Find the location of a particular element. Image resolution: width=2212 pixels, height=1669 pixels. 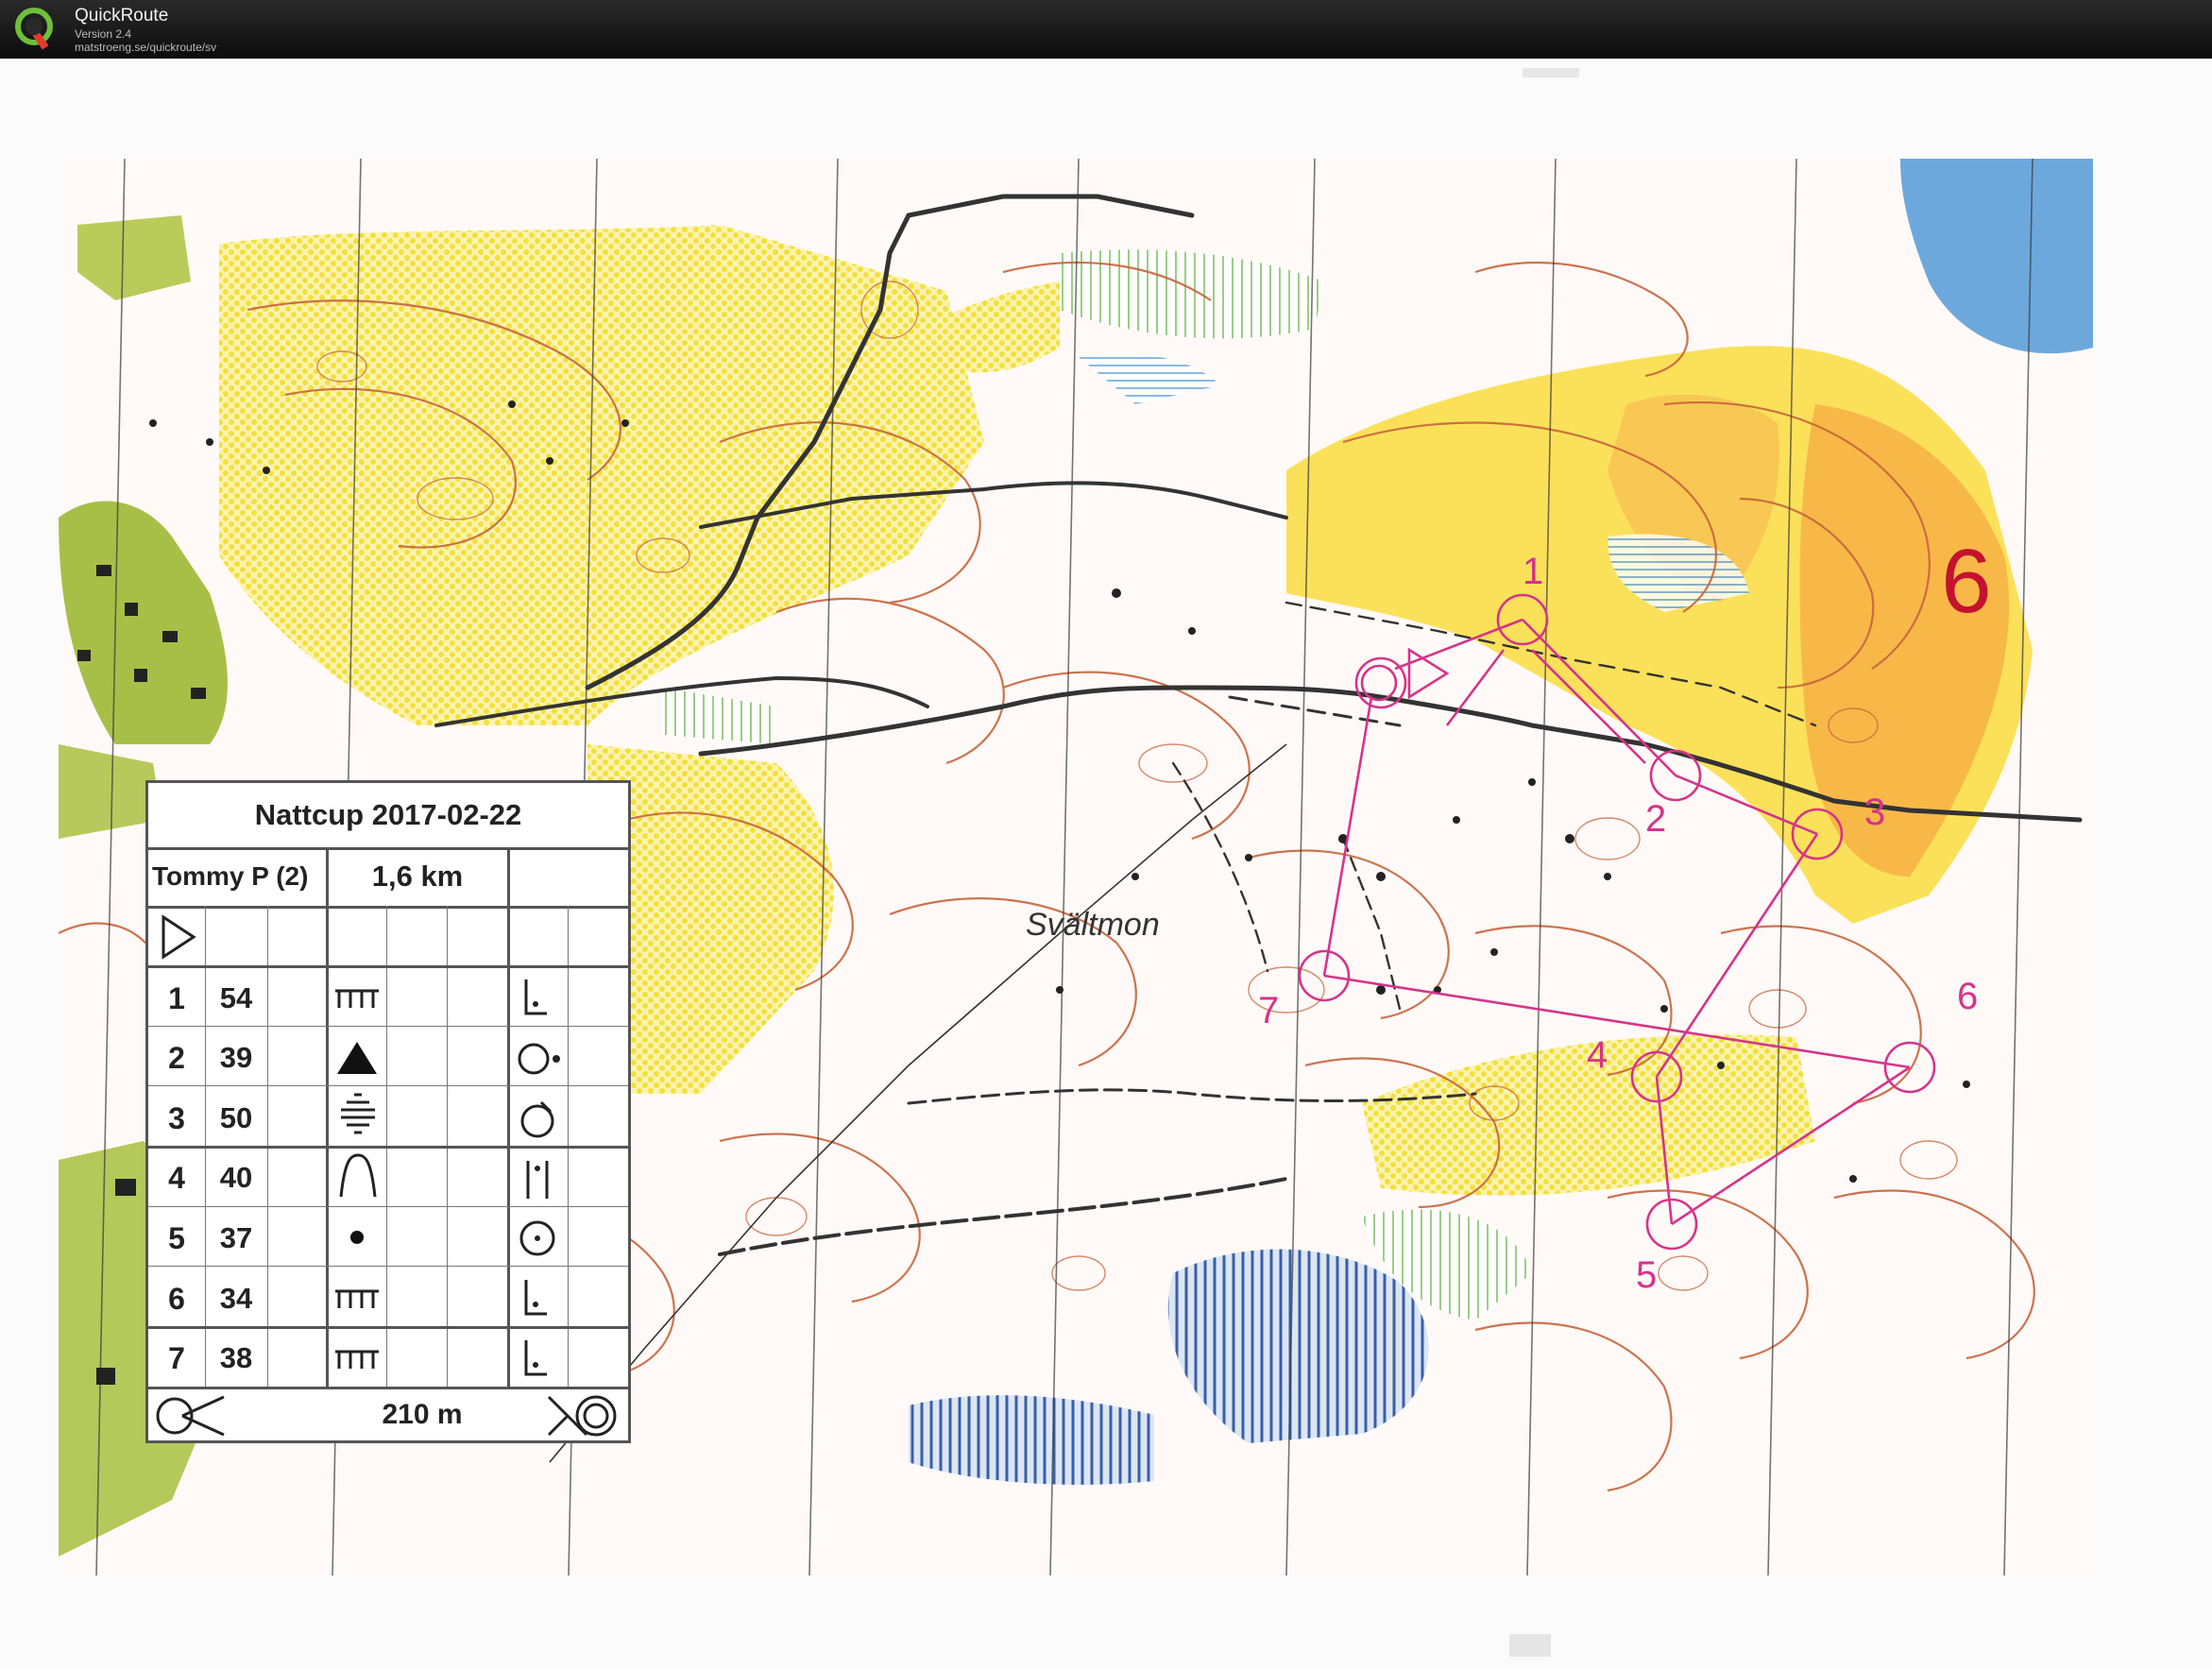

control-number: 4 is located at coordinates (176, 1178).